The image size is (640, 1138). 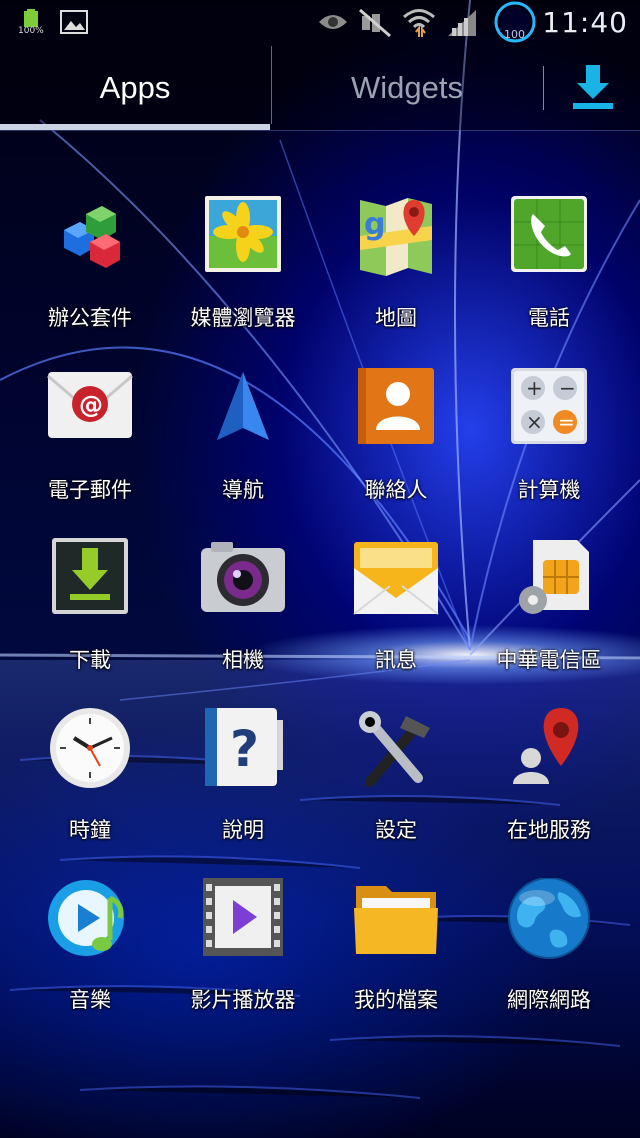 What do you see at coordinates (90, 490) in the screenshot?
I see `app-label: 電子郵件` at bounding box center [90, 490].